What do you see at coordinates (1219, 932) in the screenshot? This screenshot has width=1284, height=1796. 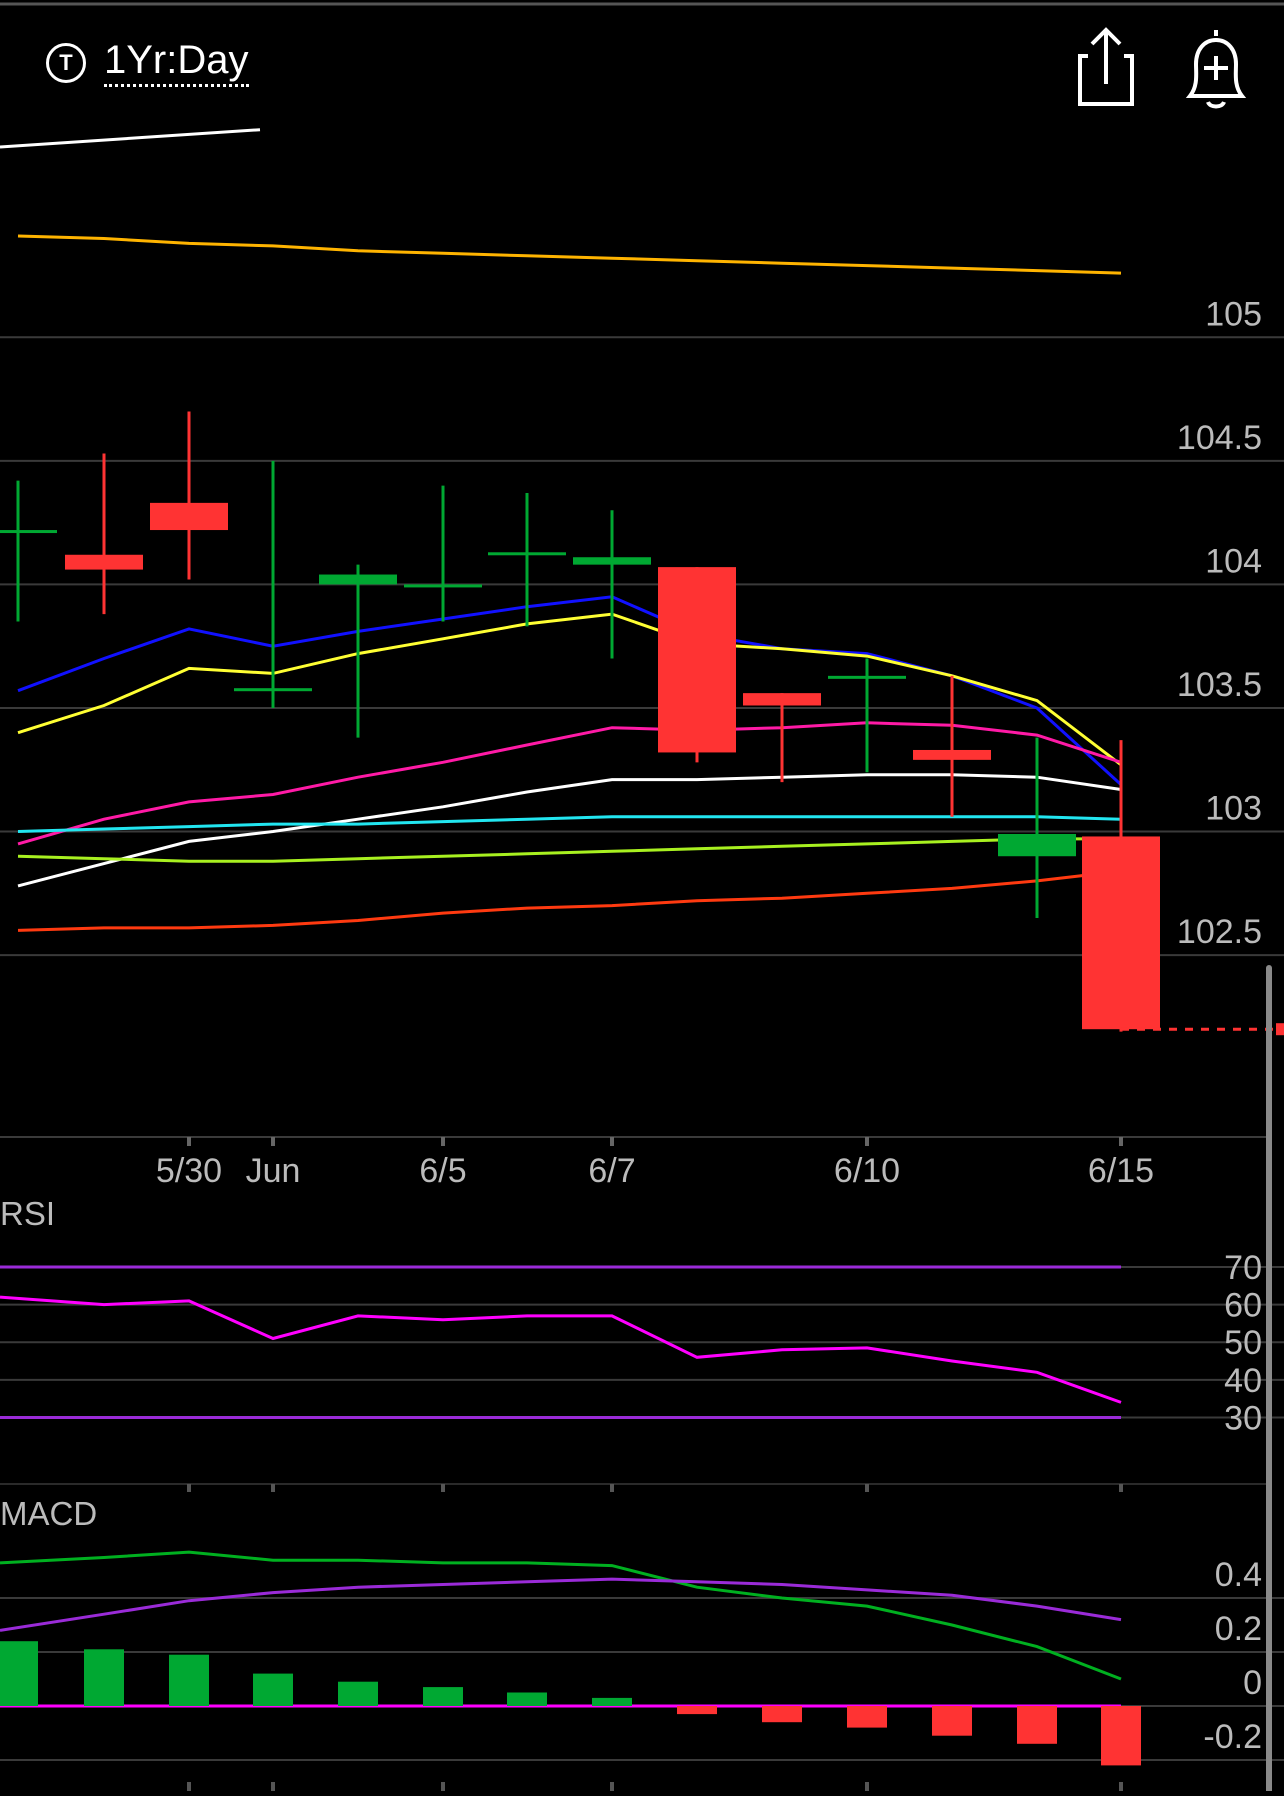 I see `price-tick-label: 102.5` at bounding box center [1219, 932].